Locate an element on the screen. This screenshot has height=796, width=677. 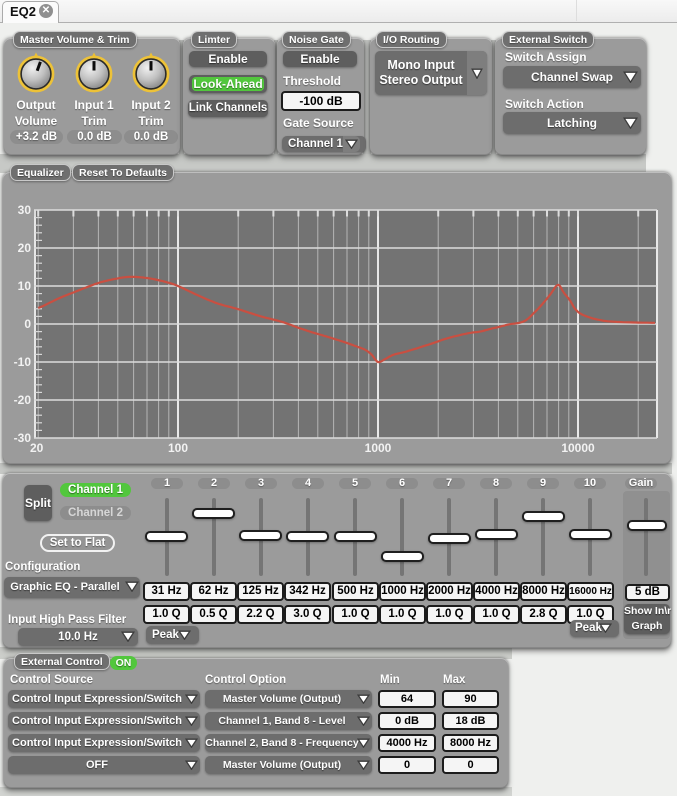
svg-text: -10 is located at coordinates (23, 362).